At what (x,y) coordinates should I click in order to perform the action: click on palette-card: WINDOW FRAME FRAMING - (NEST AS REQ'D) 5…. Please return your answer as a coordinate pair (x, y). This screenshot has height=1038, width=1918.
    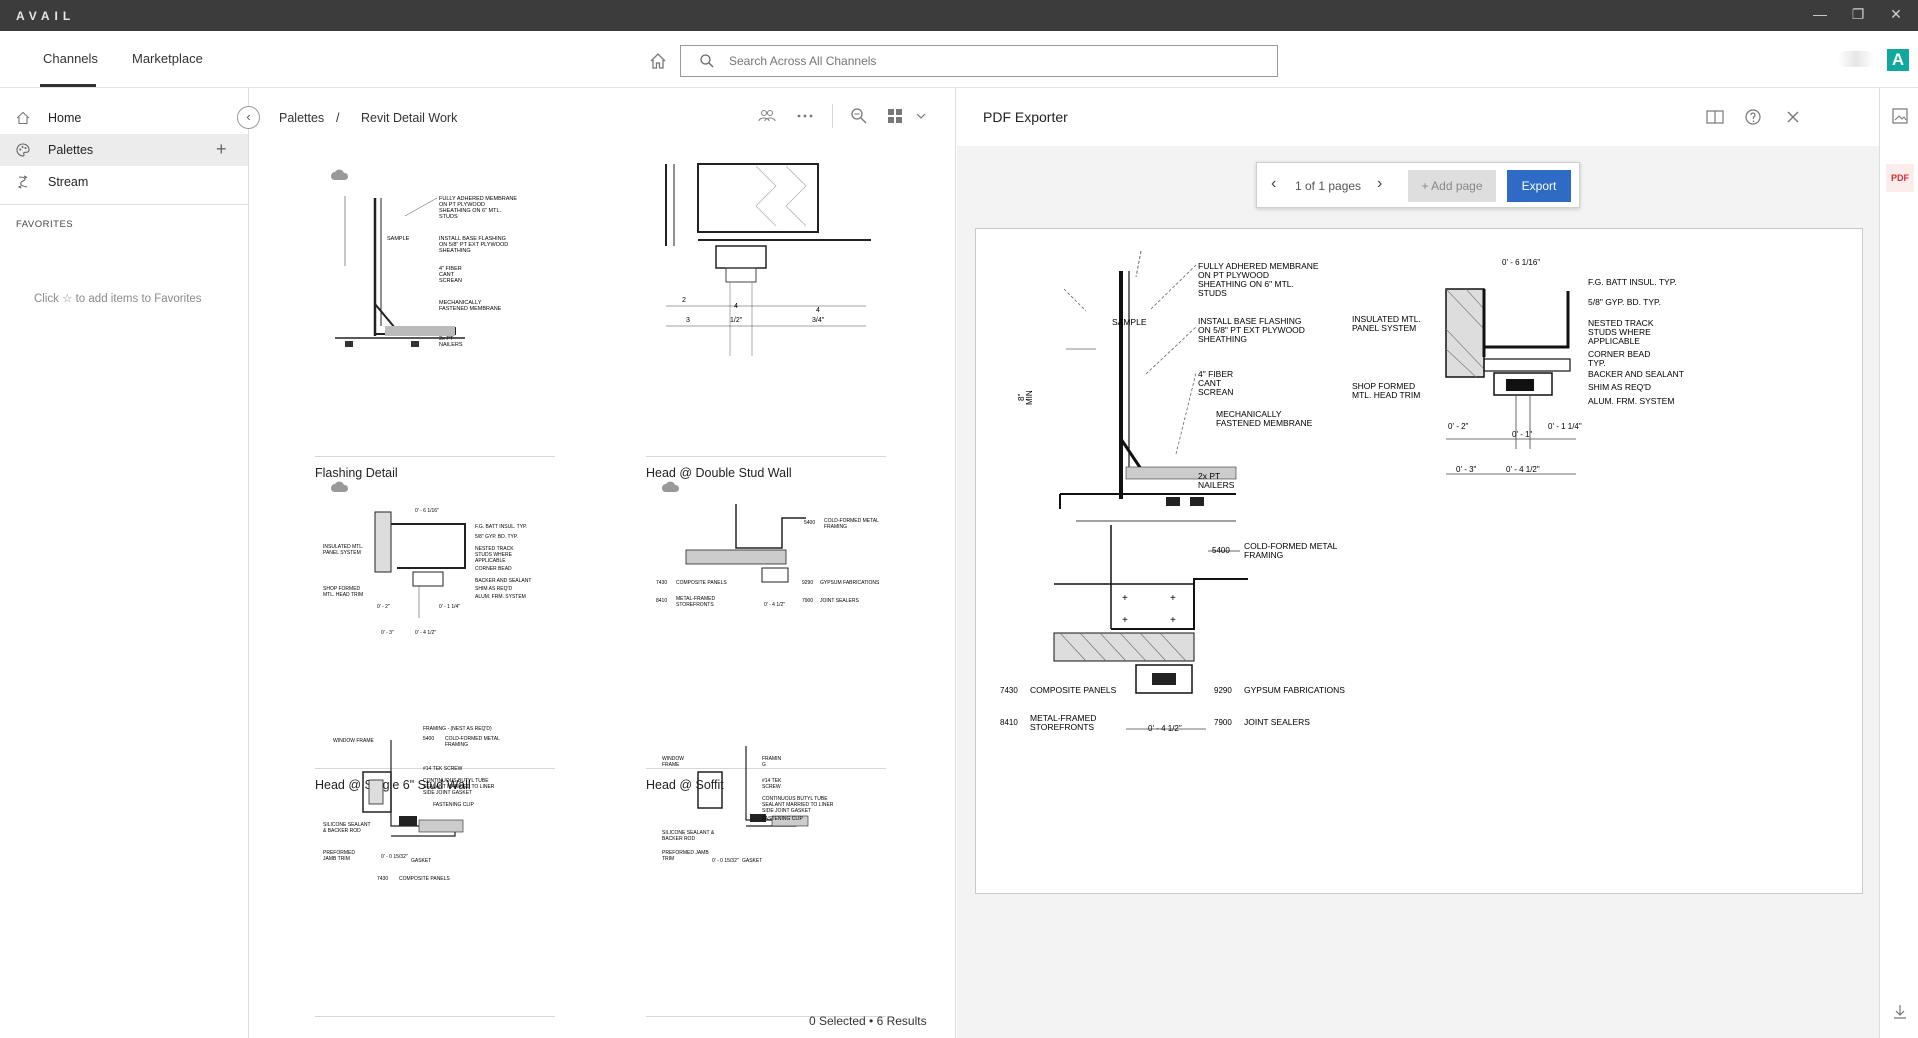
    Looking at the image, I should click on (435, 866).